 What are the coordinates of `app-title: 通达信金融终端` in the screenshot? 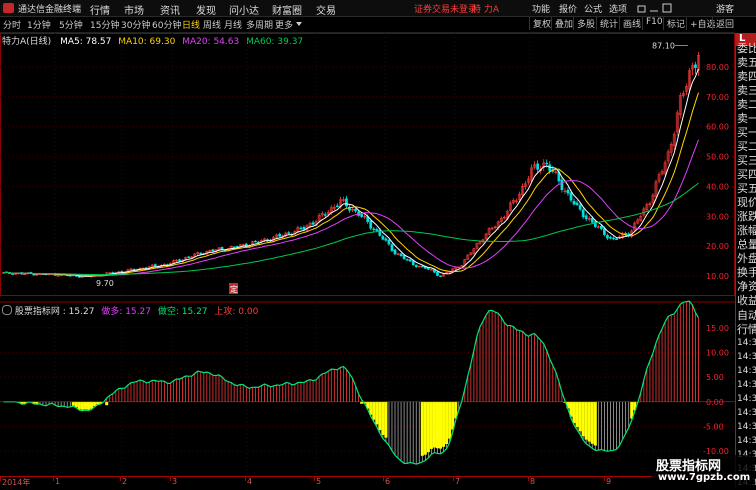 It's located at (49, 8).